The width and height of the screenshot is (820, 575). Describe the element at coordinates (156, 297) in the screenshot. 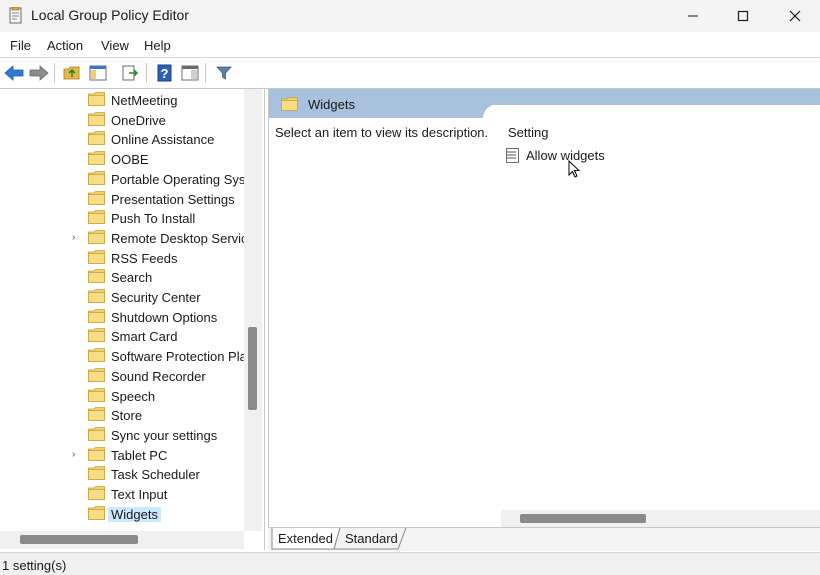

I see `tree-item-label: Security Center` at that location.